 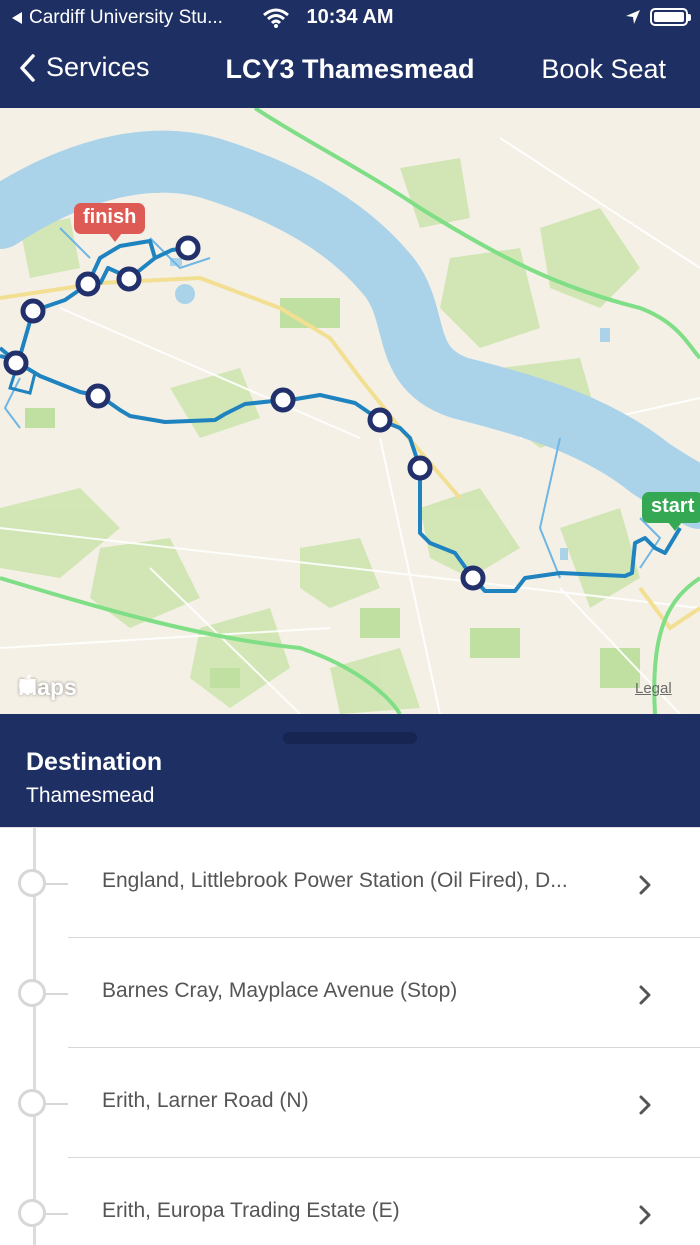 I want to click on location-arrow-icon, so click(x=633, y=17).